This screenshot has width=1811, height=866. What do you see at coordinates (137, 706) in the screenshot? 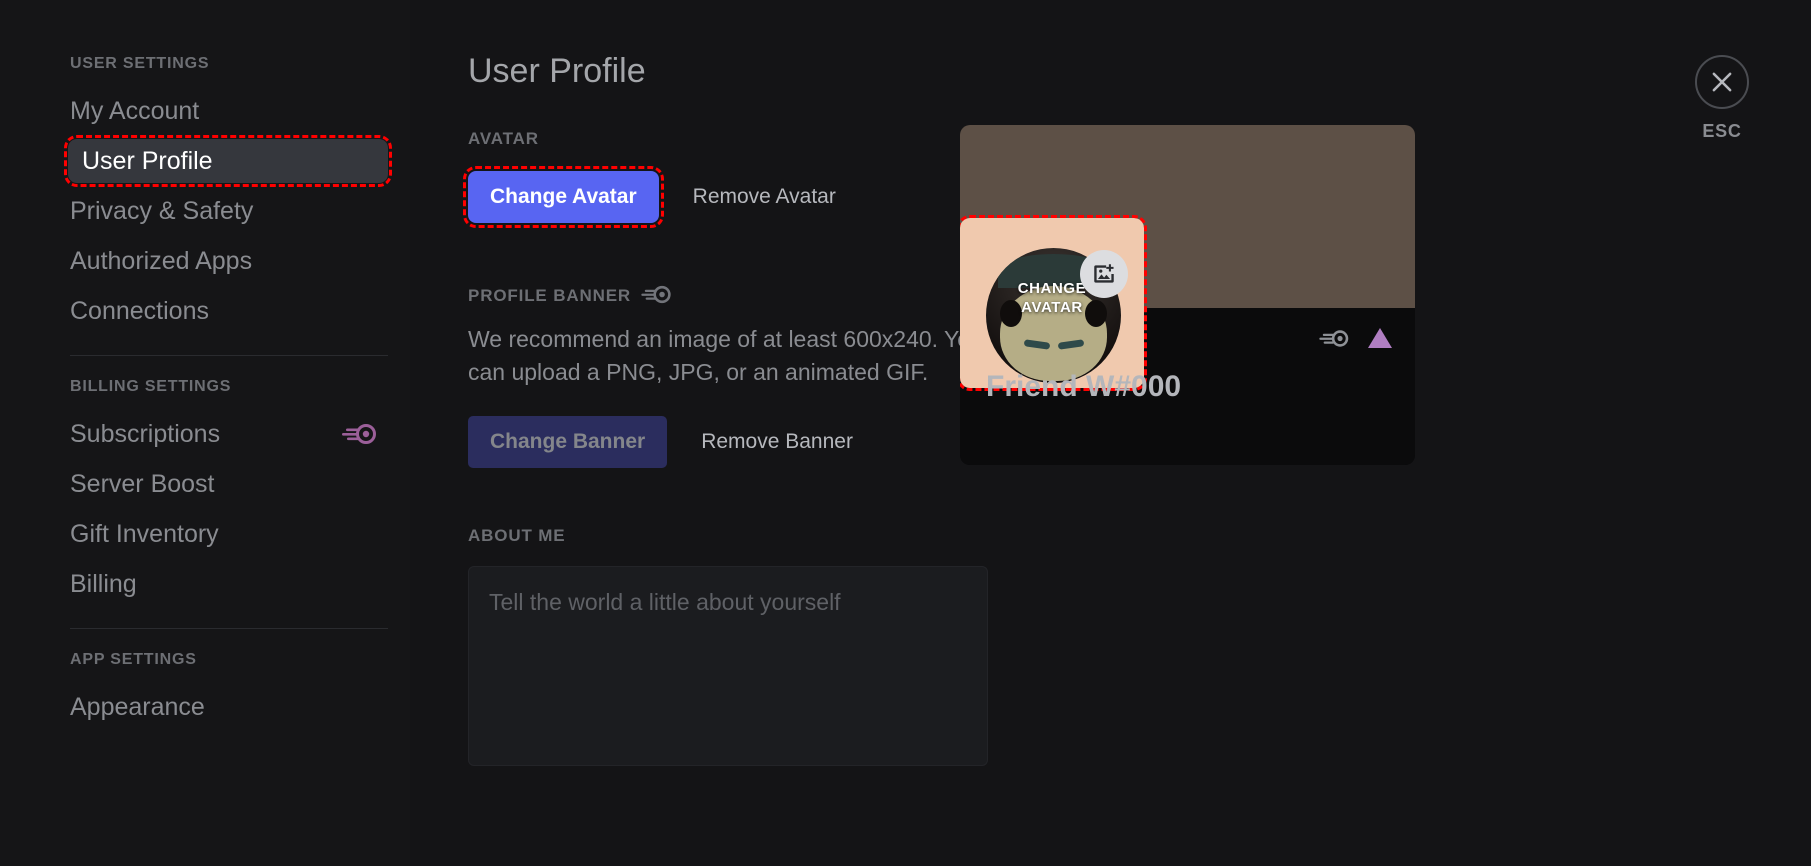
I see `sidebar-item-label: Appearance` at bounding box center [137, 706].